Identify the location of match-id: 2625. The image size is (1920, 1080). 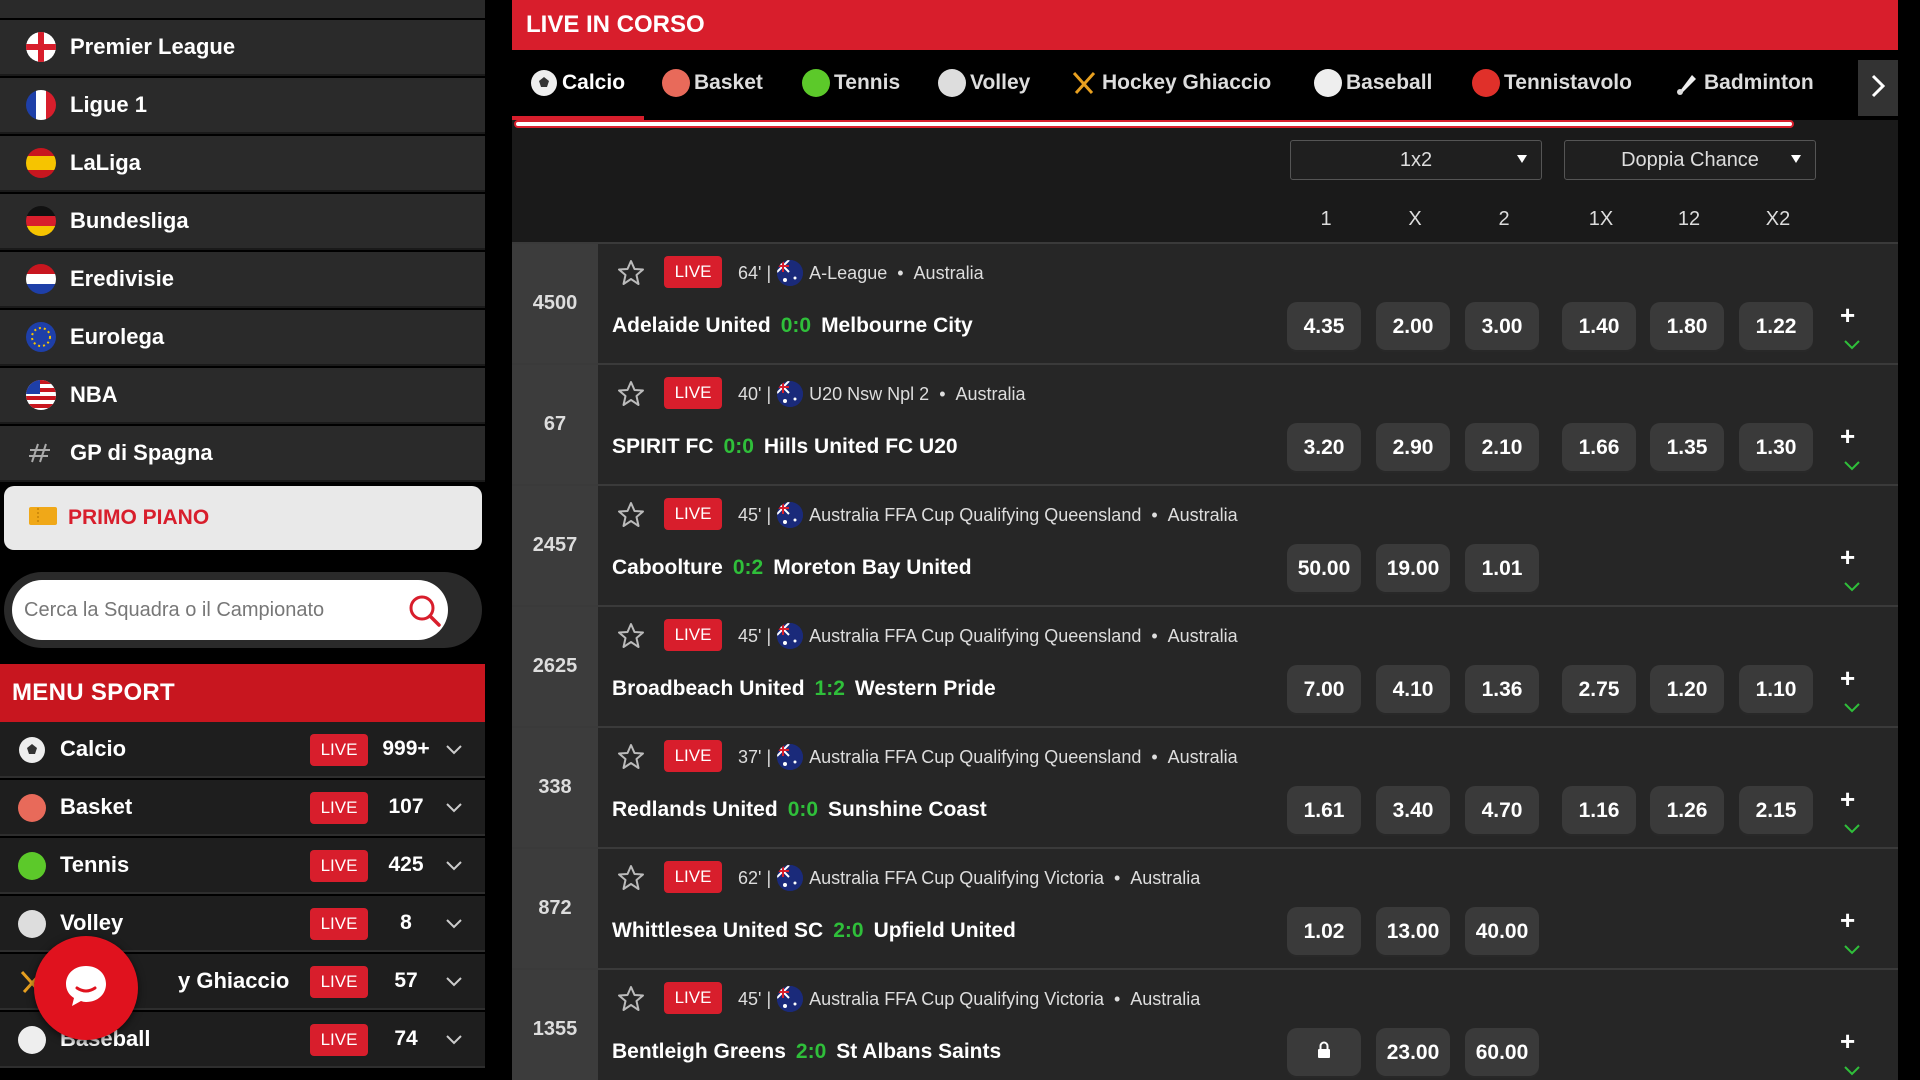
(555, 666).